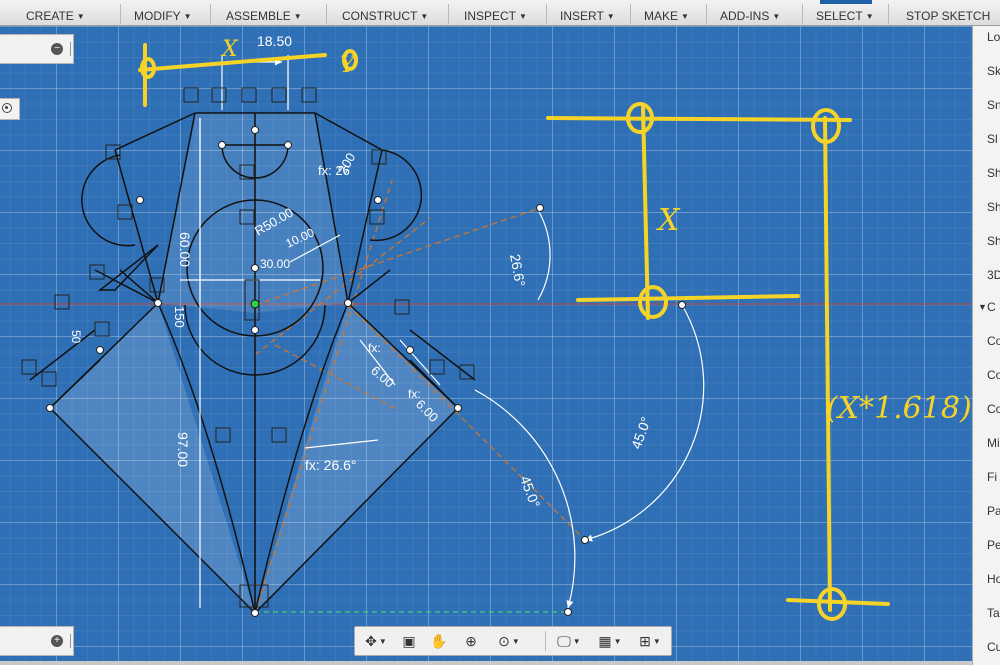 This screenshot has width=1000, height=665. I want to click on fx-b: fx:, so click(414, 394).